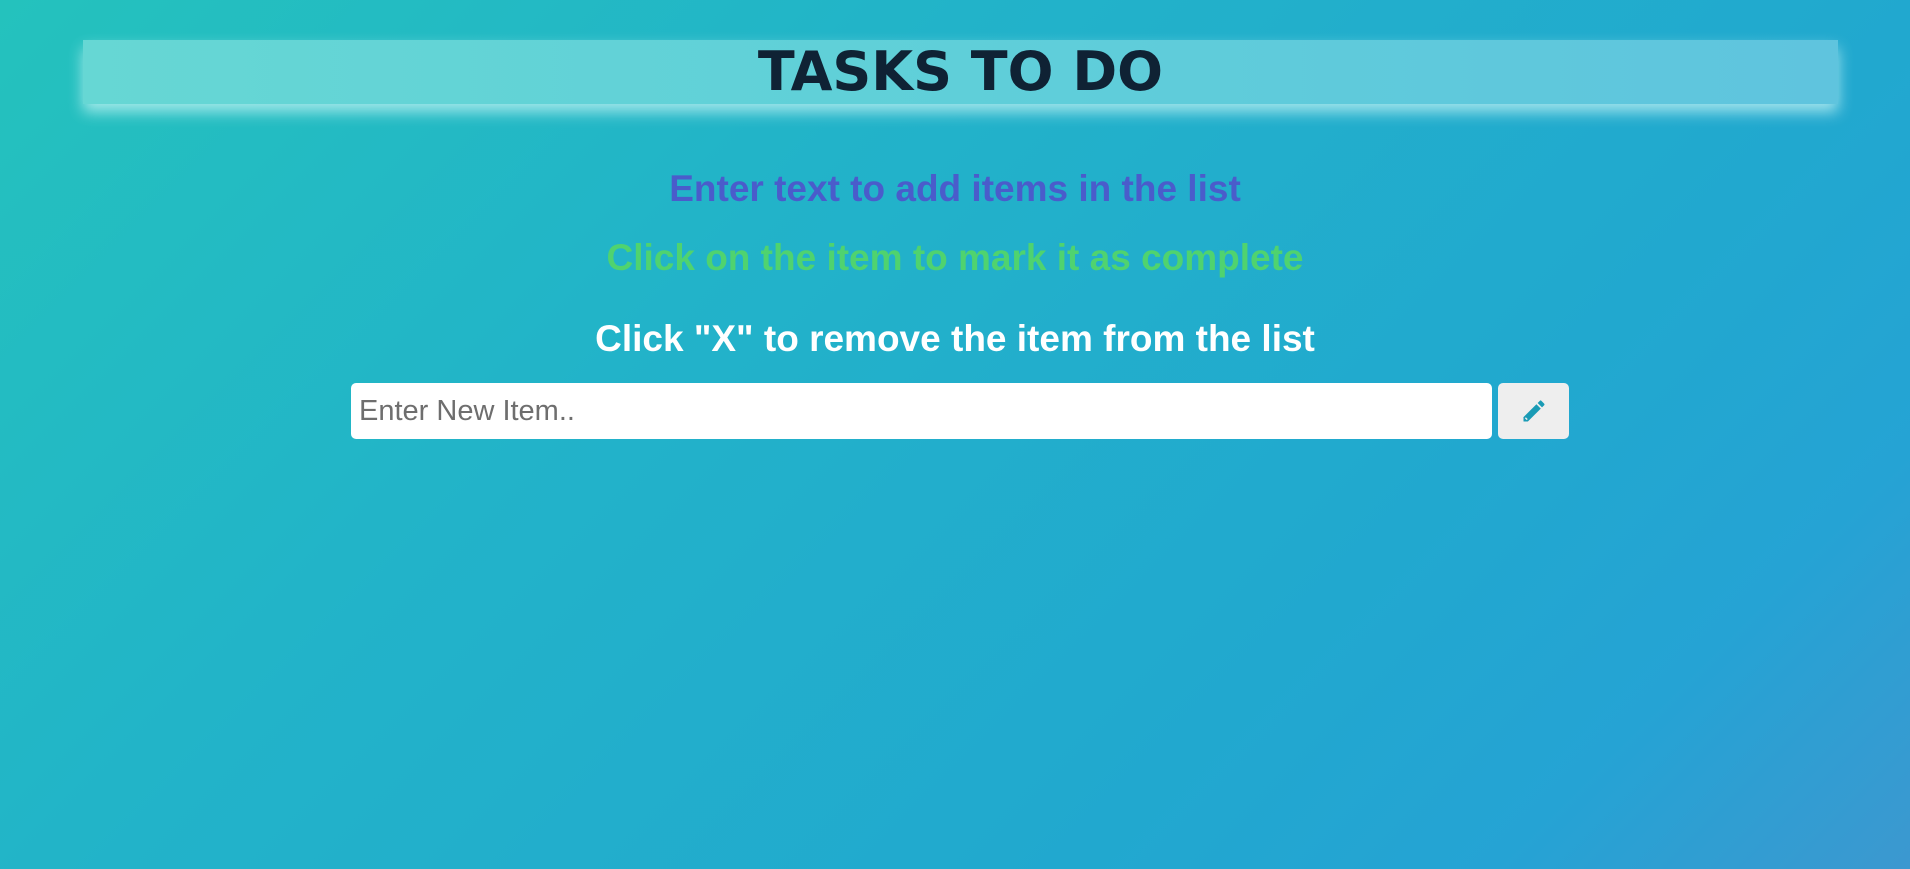 This screenshot has width=1910, height=869. I want to click on new-item-input, so click(921, 411).